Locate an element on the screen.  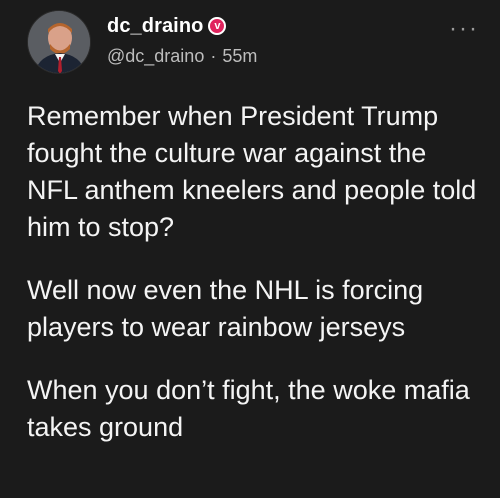
verified-badge-icon: v is located at coordinates (217, 26).